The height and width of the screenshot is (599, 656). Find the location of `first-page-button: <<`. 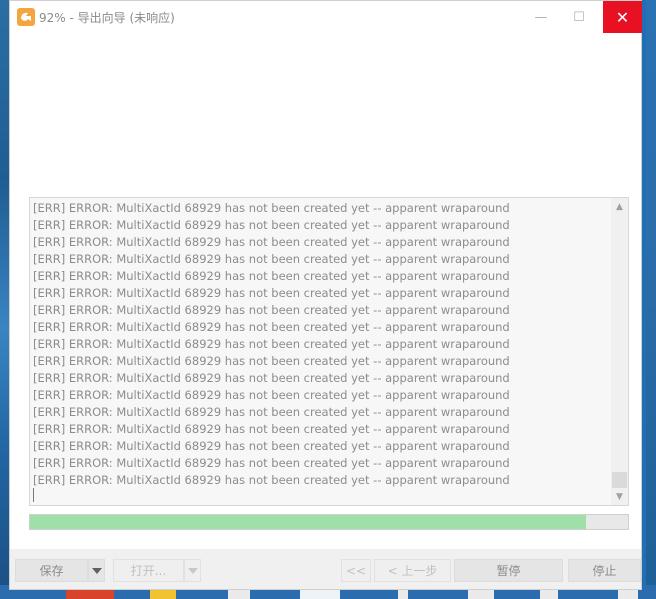

first-page-button: << is located at coordinates (356, 570).